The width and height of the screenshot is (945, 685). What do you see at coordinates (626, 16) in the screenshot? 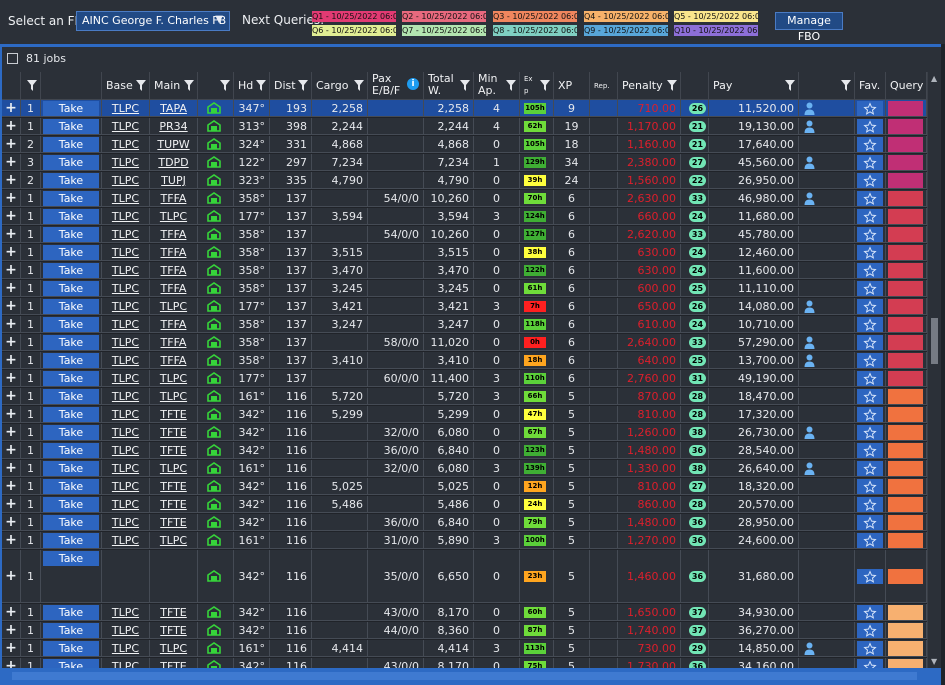
I see `query-chip-q4: Q4 - 10/25/2022 06:07` at bounding box center [626, 16].